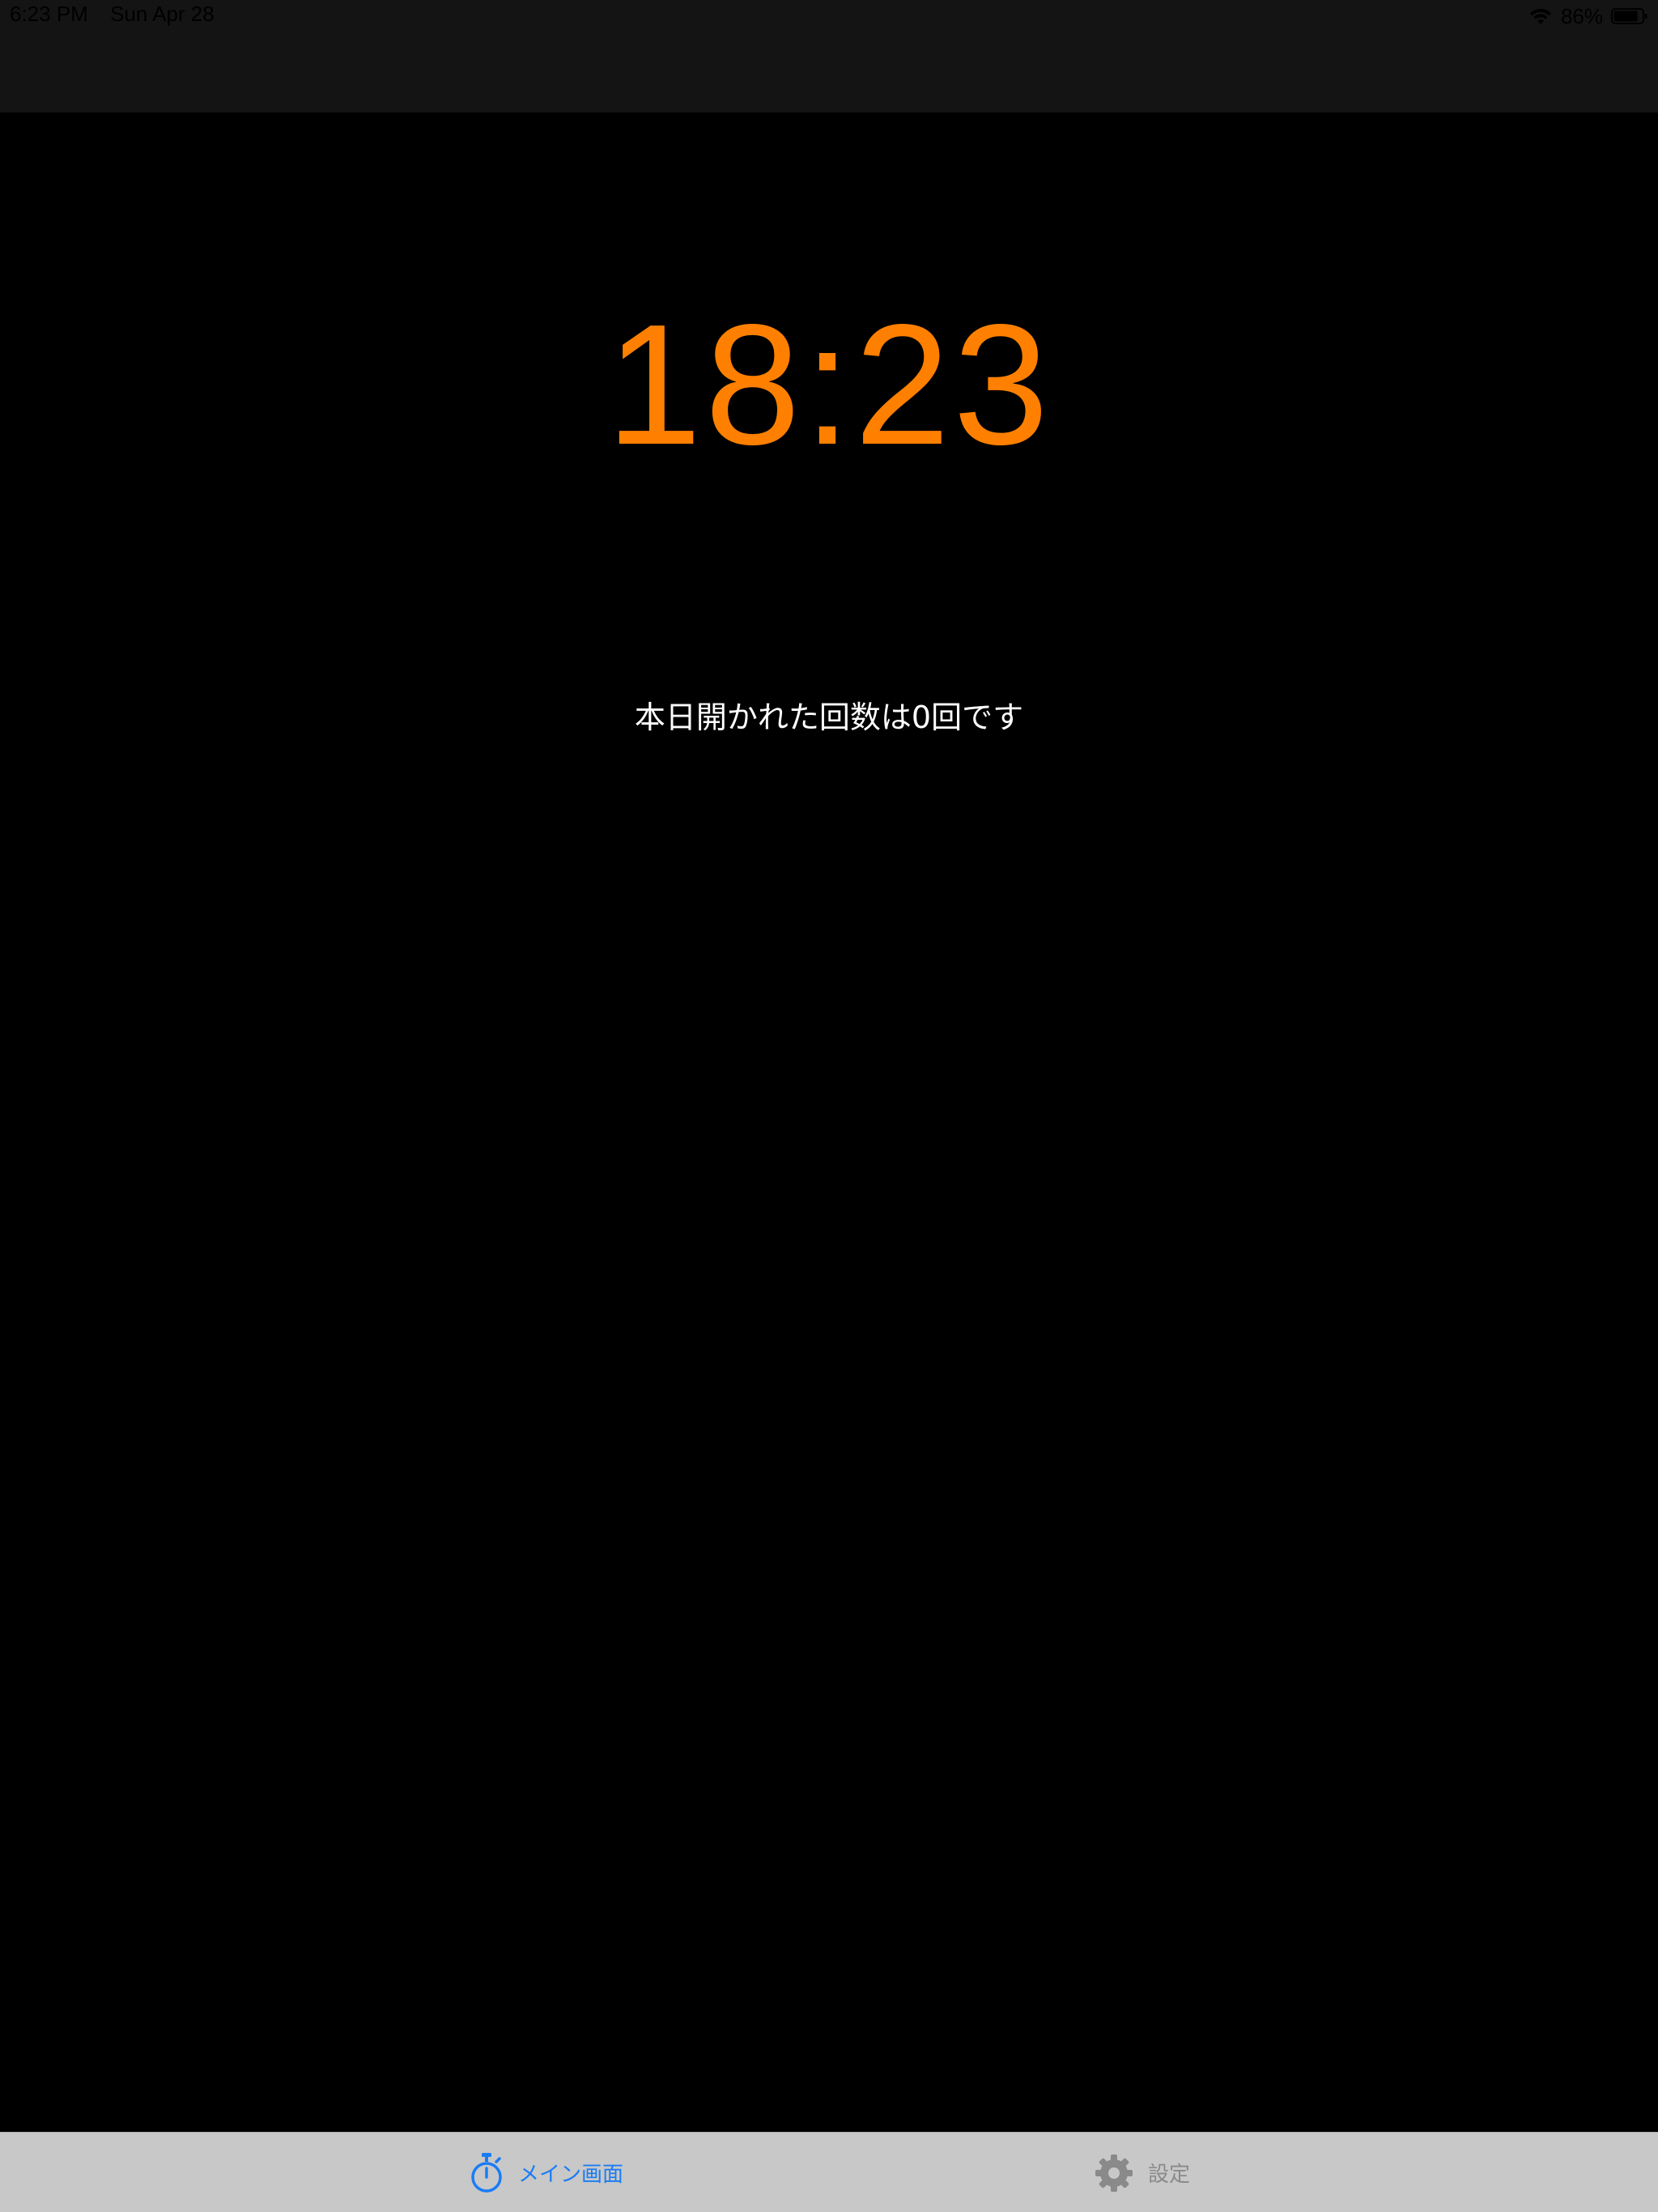 The width and height of the screenshot is (1658, 2212). What do you see at coordinates (162, 14) in the screenshot?
I see `status-date: Sun Apr 28` at bounding box center [162, 14].